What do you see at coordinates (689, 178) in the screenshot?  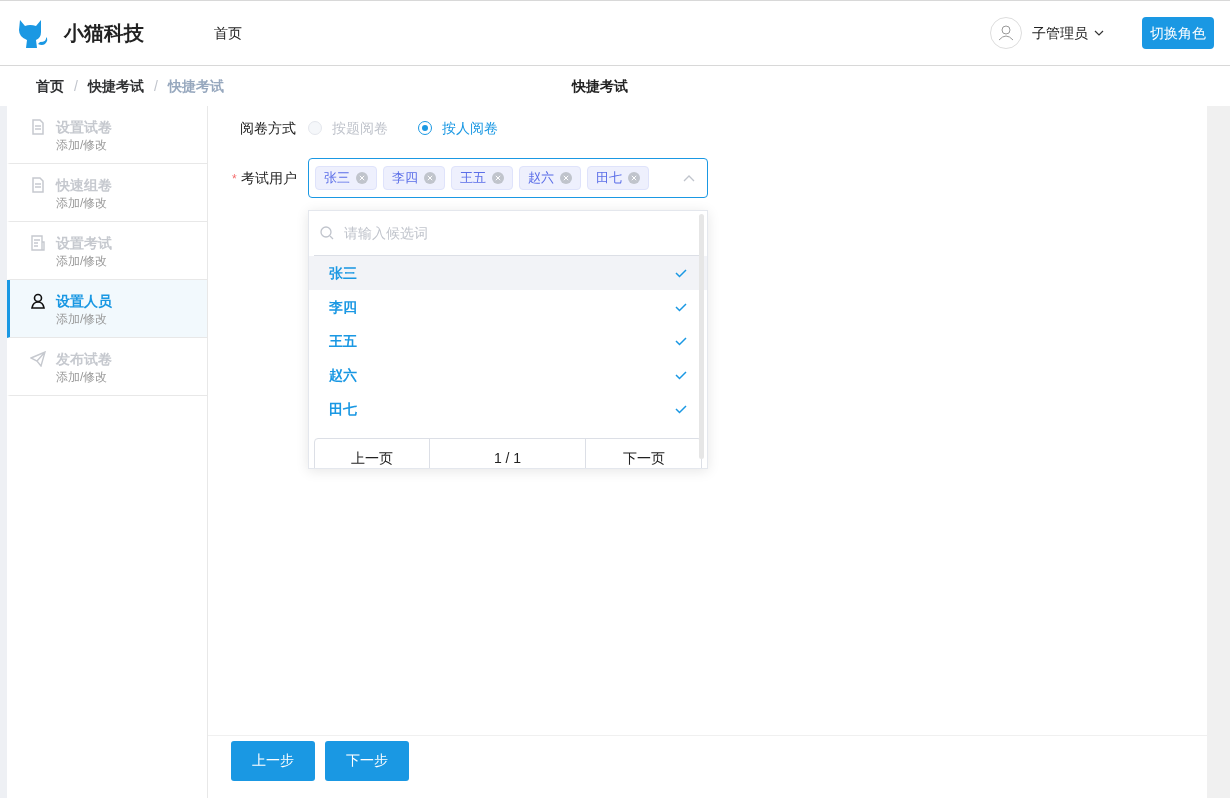 I see `chevron-up-icon` at bounding box center [689, 178].